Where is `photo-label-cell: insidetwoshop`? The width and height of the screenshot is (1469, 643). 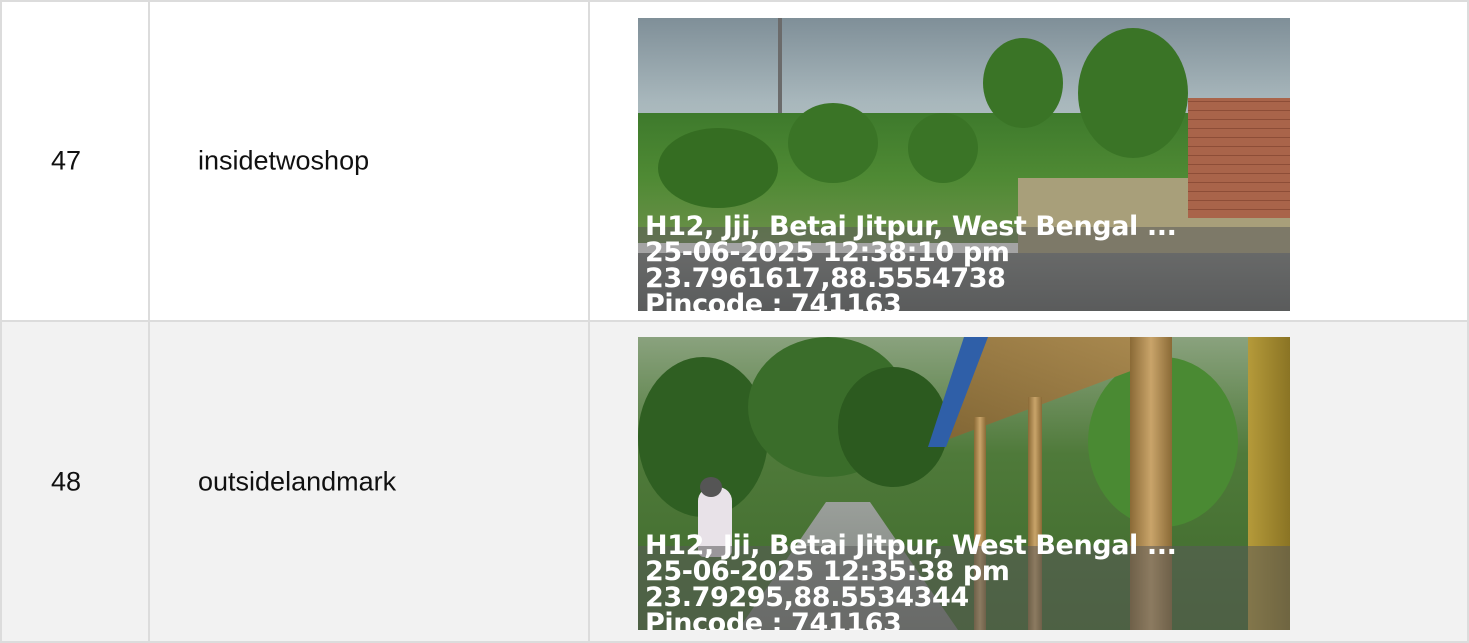
photo-label-cell: insidetwoshop is located at coordinates (370, 161).